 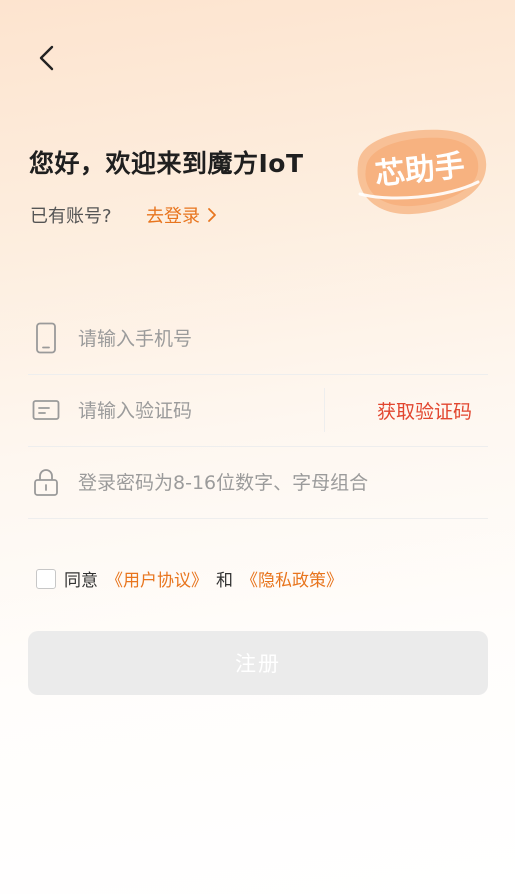 I want to click on back-button, so click(x=48, y=58).